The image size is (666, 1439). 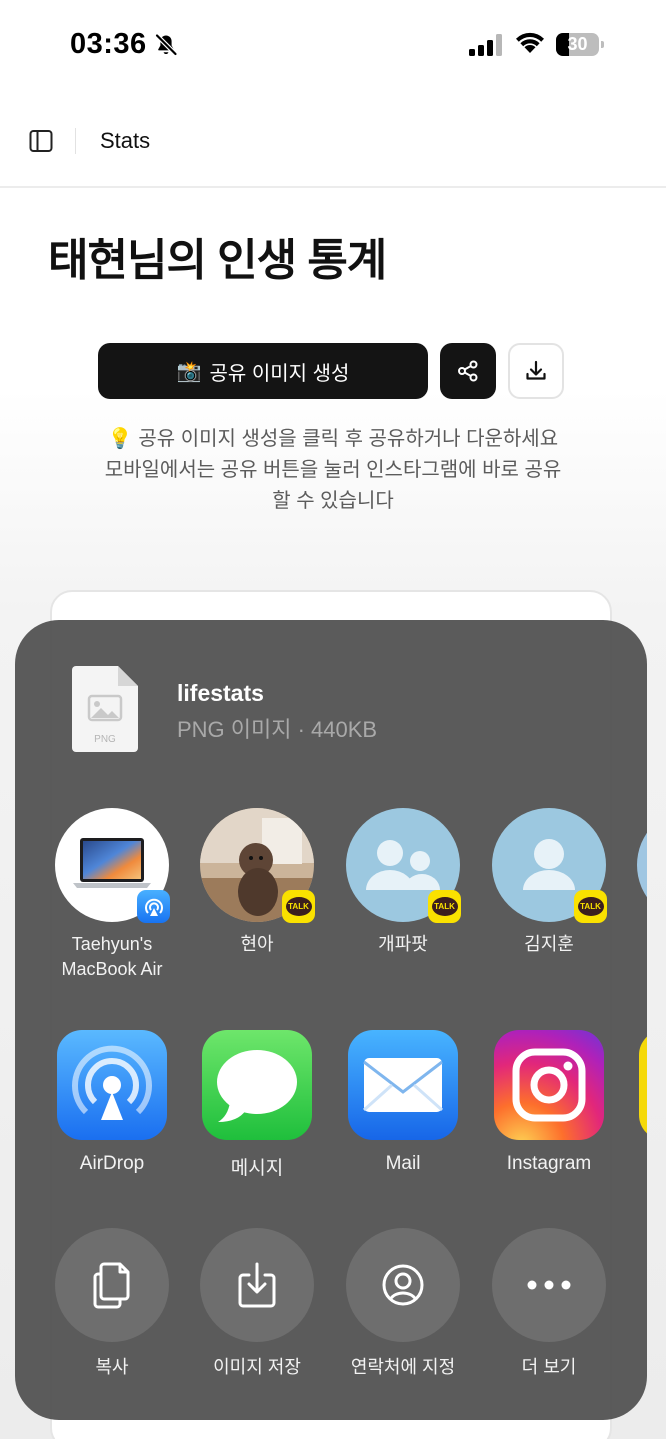 I want to click on hint-line: 할 수 있습니다, so click(x=333, y=501).